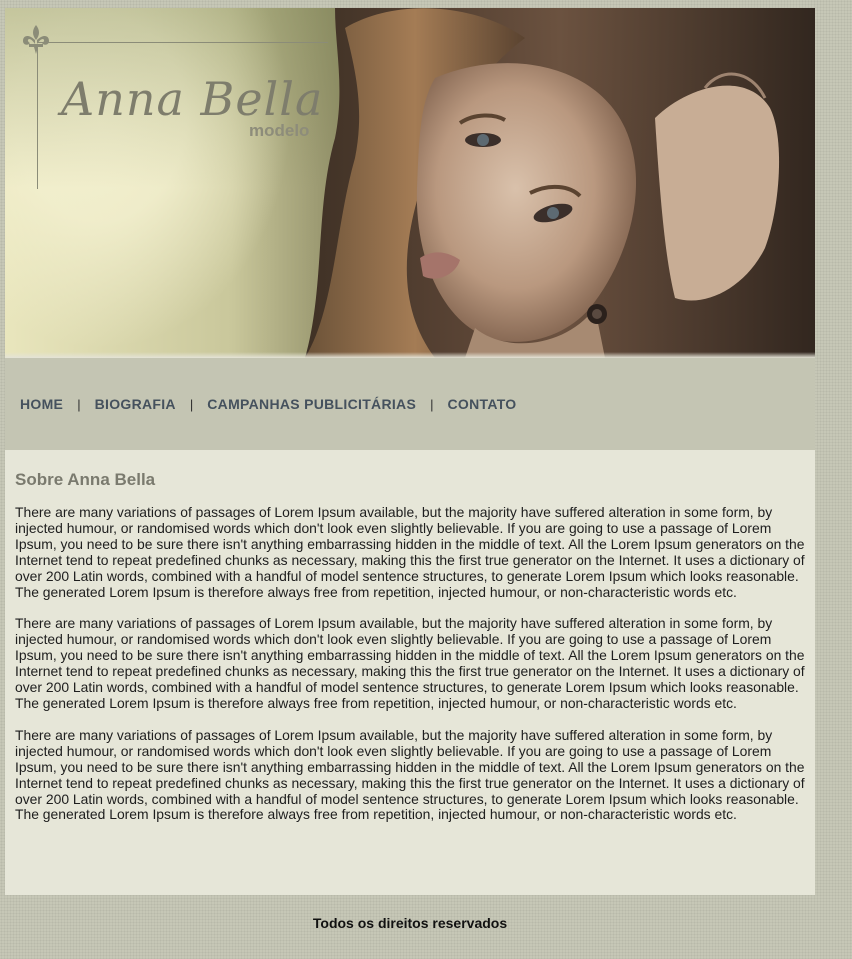 The image size is (852, 959). What do you see at coordinates (37, 116) in the screenshot?
I see `logo-rule-vertical` at bounding box center [37, 116].